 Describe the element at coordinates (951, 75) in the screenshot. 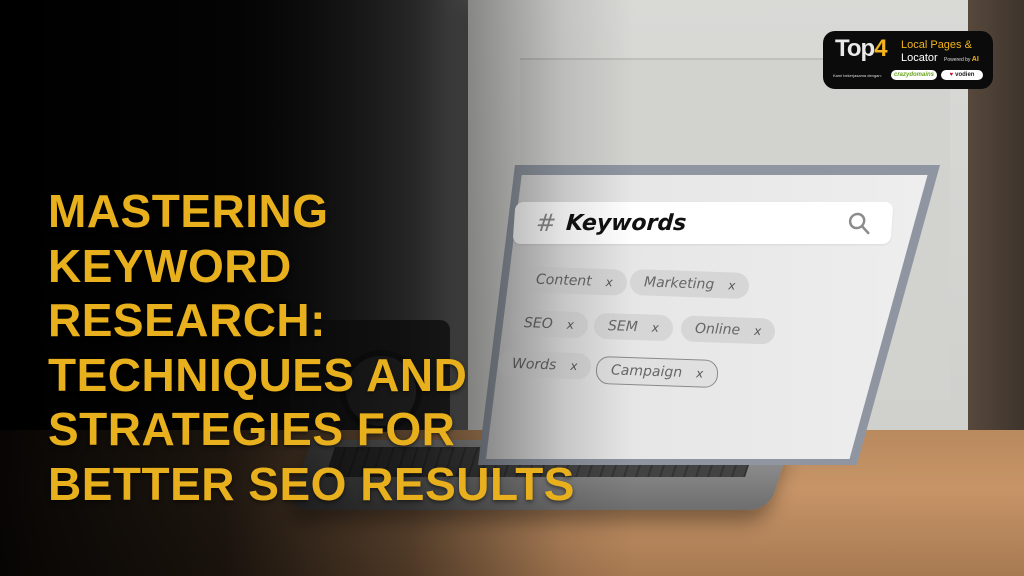

I see `vodien-icon: ♥` at that location.